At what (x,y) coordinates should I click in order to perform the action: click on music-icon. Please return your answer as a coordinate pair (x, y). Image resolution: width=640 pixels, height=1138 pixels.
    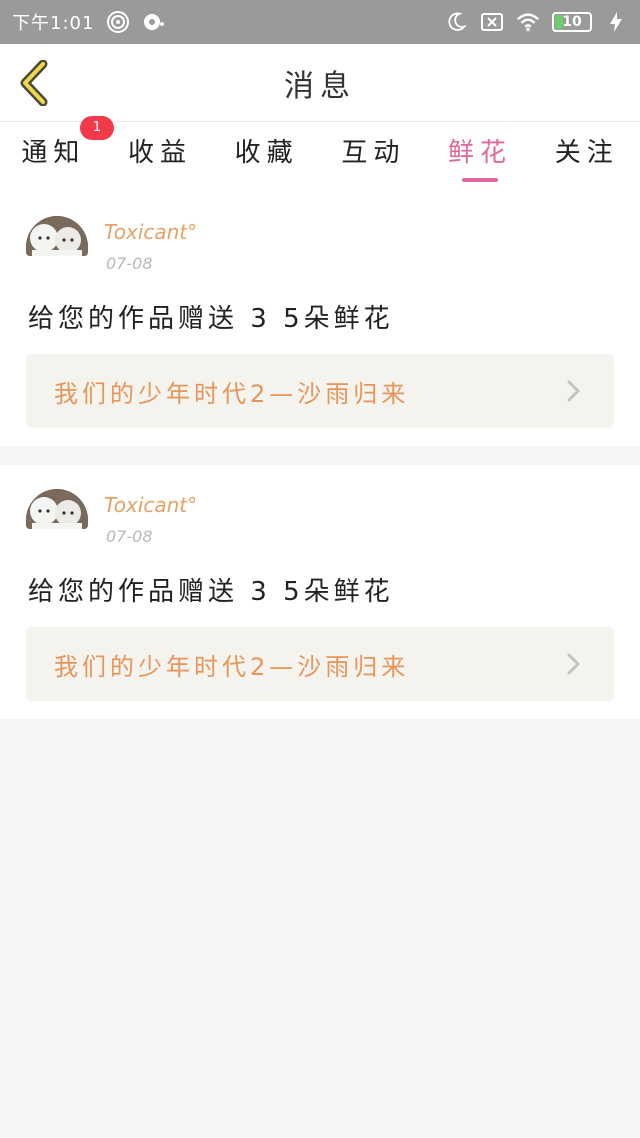
    Looking at the image, I should click on (154, 22).